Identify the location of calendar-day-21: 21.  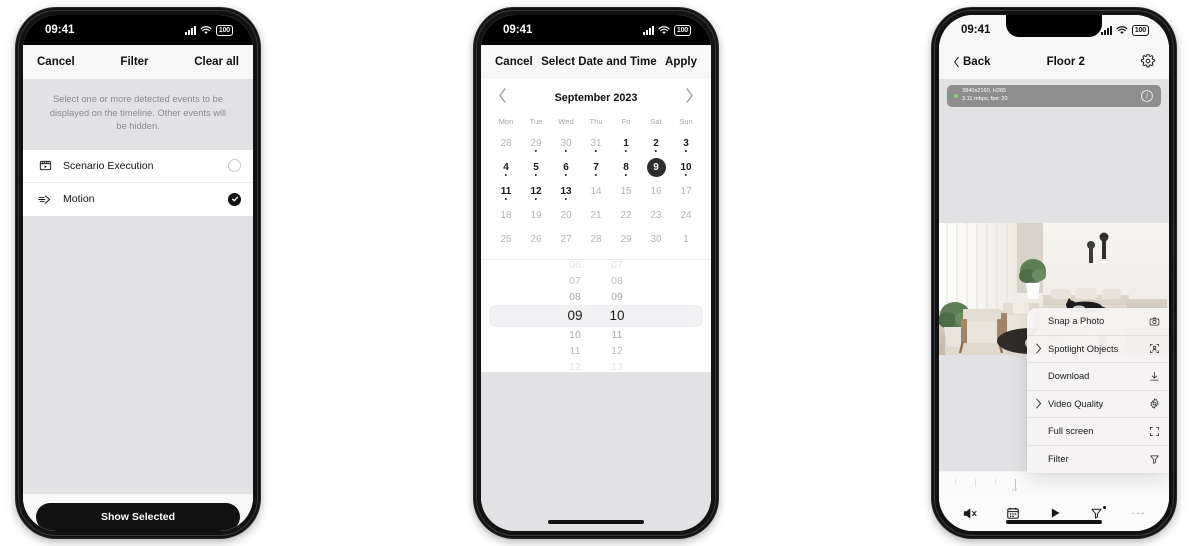
(596, 215).